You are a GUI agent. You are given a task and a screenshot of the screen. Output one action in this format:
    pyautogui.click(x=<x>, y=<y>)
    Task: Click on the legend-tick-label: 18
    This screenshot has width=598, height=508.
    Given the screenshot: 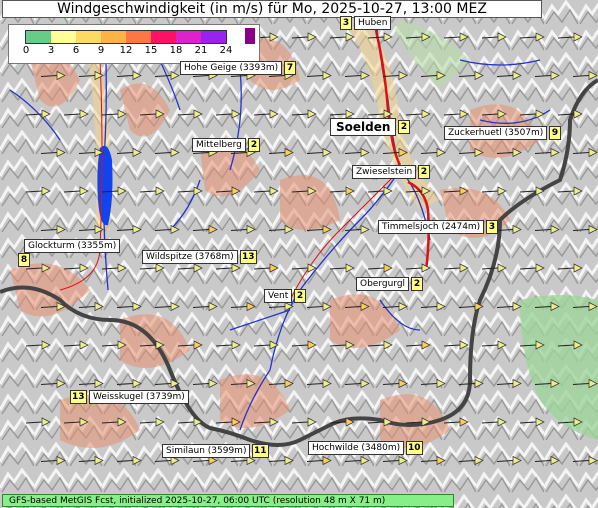 What is the action you would take?
    pyautogui.click(x=176, y=50)
    